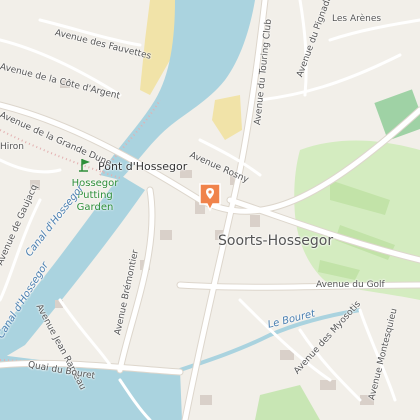 The width and height of the screenshot is (420, 420). Describe the element at coordinates (275, 241) in the screenshot. I see `place-label: Soorts-Hossegor` at that location.